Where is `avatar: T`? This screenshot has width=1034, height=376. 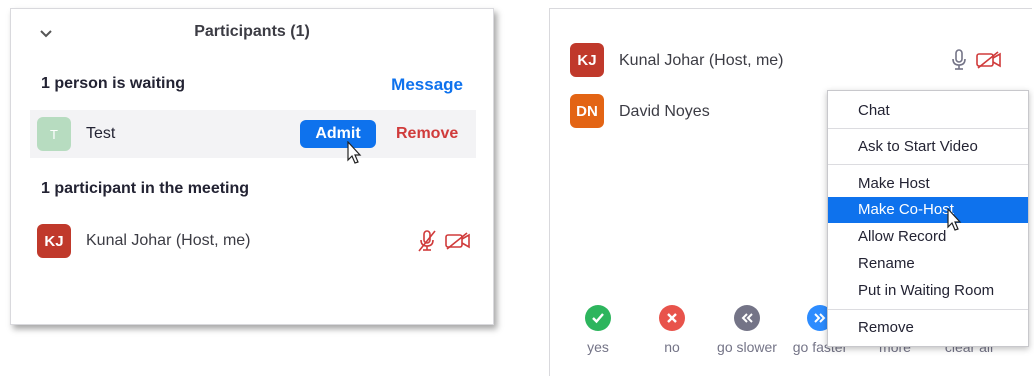 avatar: T is located at coordinates (54, 134).